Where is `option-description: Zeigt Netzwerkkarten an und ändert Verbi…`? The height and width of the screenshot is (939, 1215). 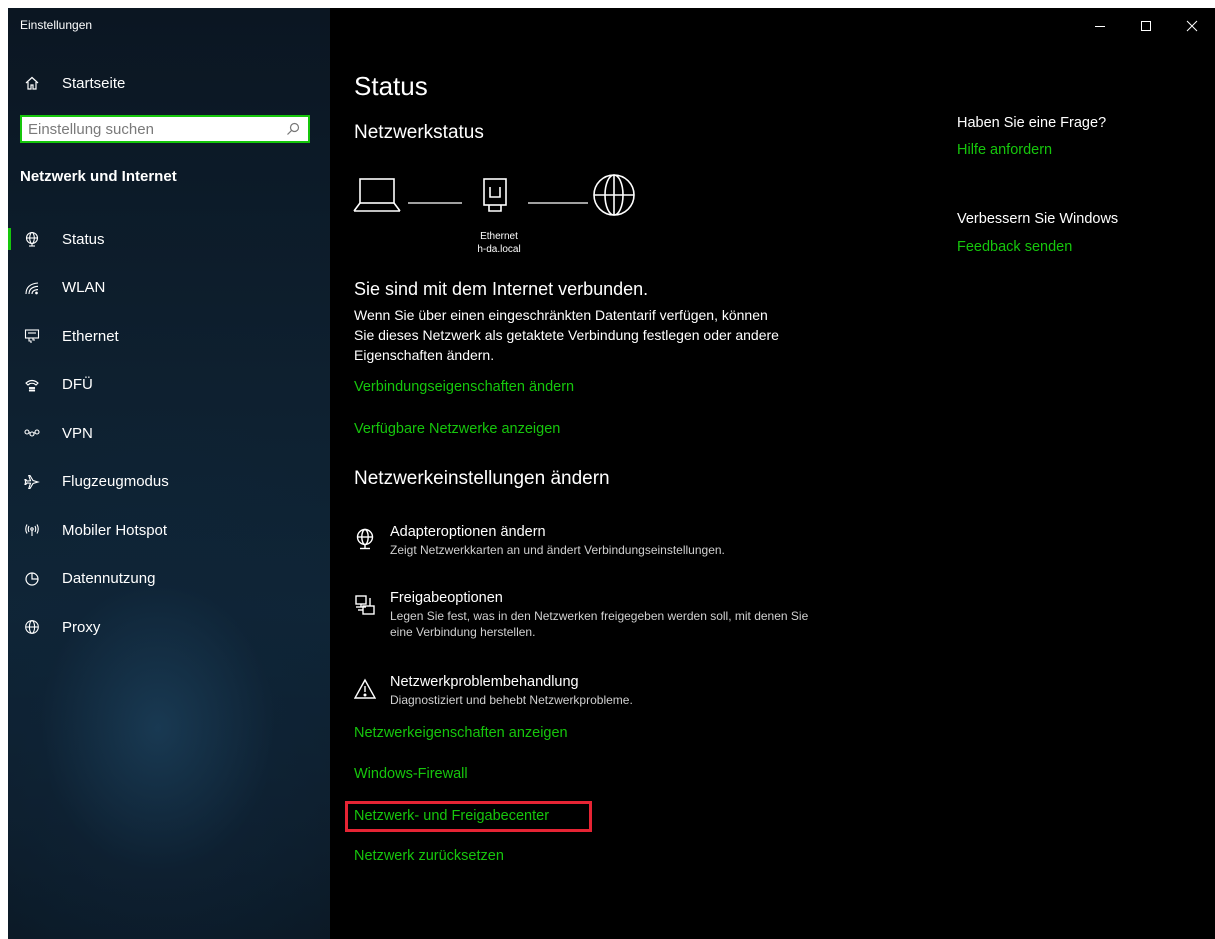 option-description: Zeigt Netzwerkkarten an und ändert Verbi… is located at coordinates (557, 550).